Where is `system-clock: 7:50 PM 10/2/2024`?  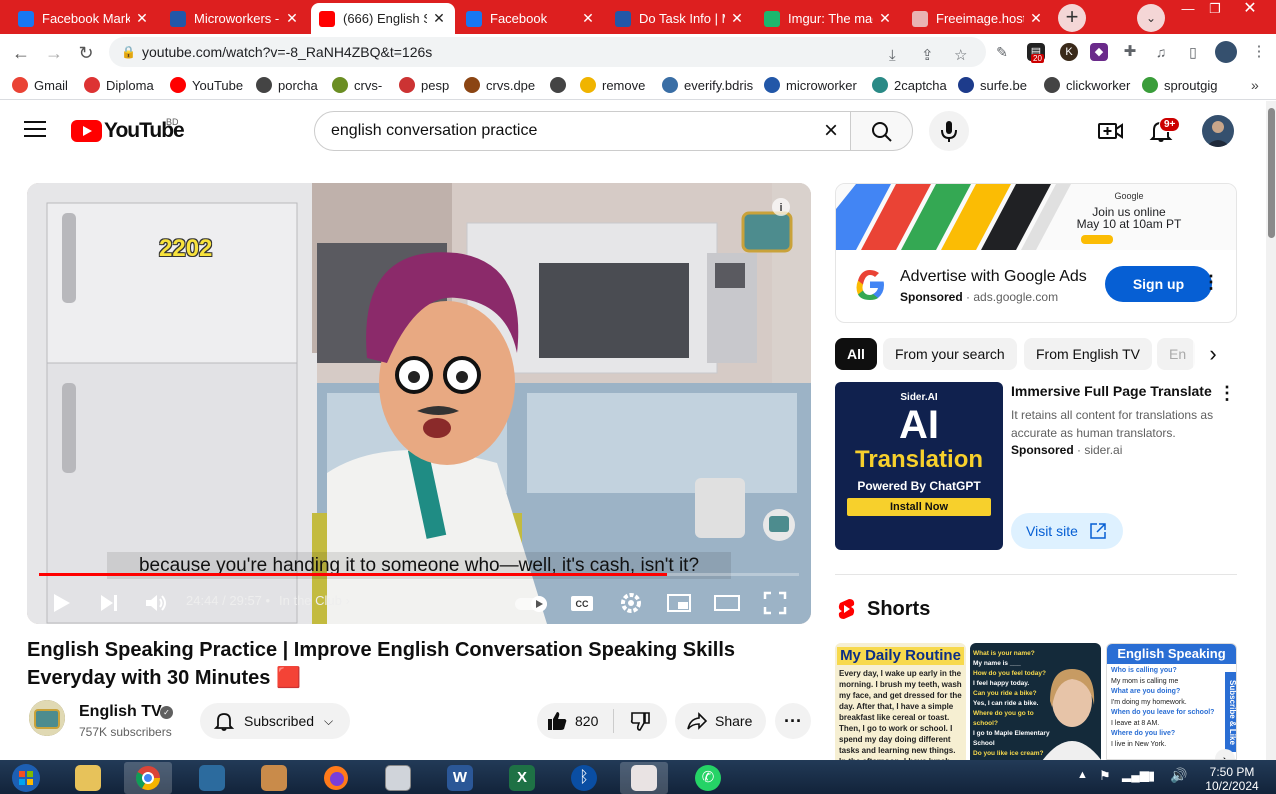 system-clock: 7:50 PM 10/2/2024 is located at coordinates (1232, 779).